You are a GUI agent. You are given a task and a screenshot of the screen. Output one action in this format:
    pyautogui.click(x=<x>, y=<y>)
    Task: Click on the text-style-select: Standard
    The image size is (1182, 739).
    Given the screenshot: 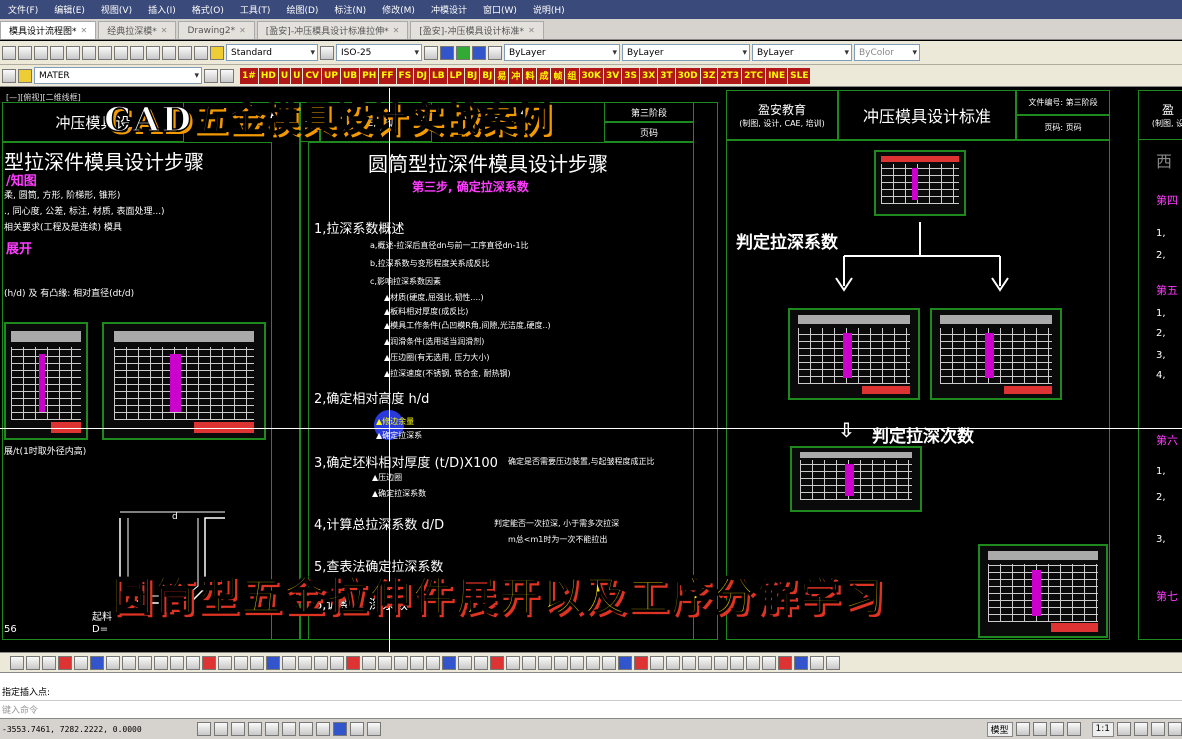 What is the action you would take?
    pyautogui.click(x=272, y=52)
    